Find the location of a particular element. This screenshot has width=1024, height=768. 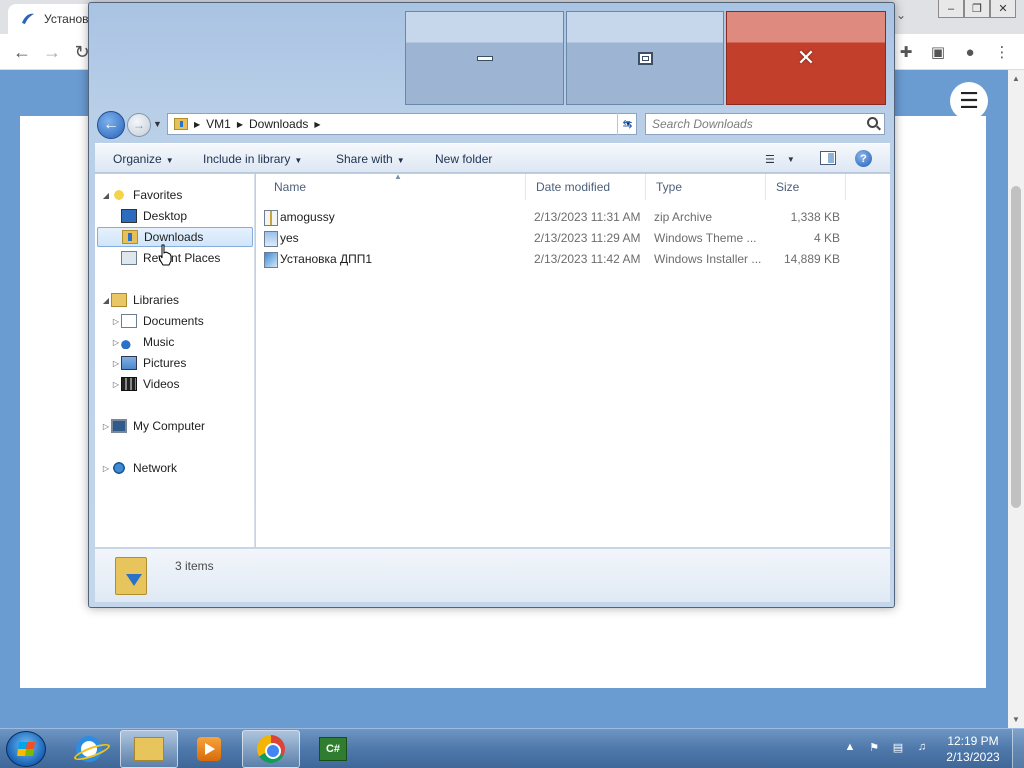

preview-pane-icon is located at coordinates (828, 158).